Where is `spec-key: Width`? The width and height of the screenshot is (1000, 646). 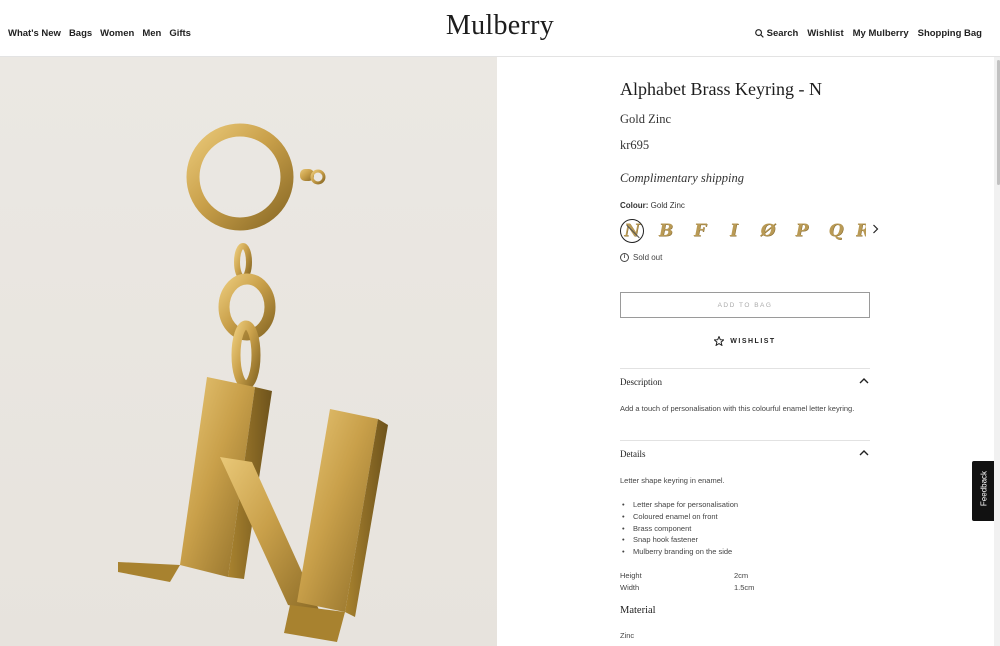 spec-key: Width is located at coordinates (630, 587).